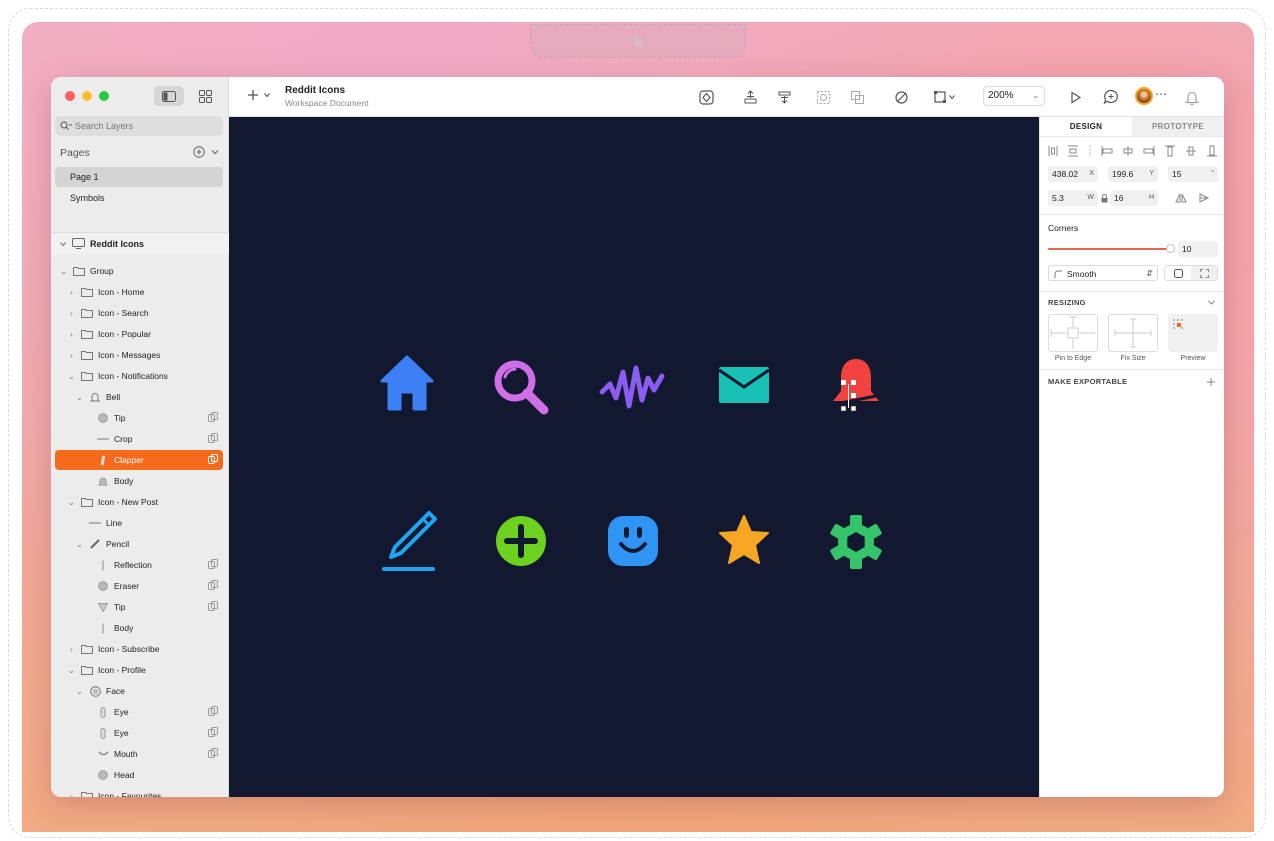 This screenshot has height=841, width=1274. I want to click on layer-row: ⌄ Bell, so click(139, 397).